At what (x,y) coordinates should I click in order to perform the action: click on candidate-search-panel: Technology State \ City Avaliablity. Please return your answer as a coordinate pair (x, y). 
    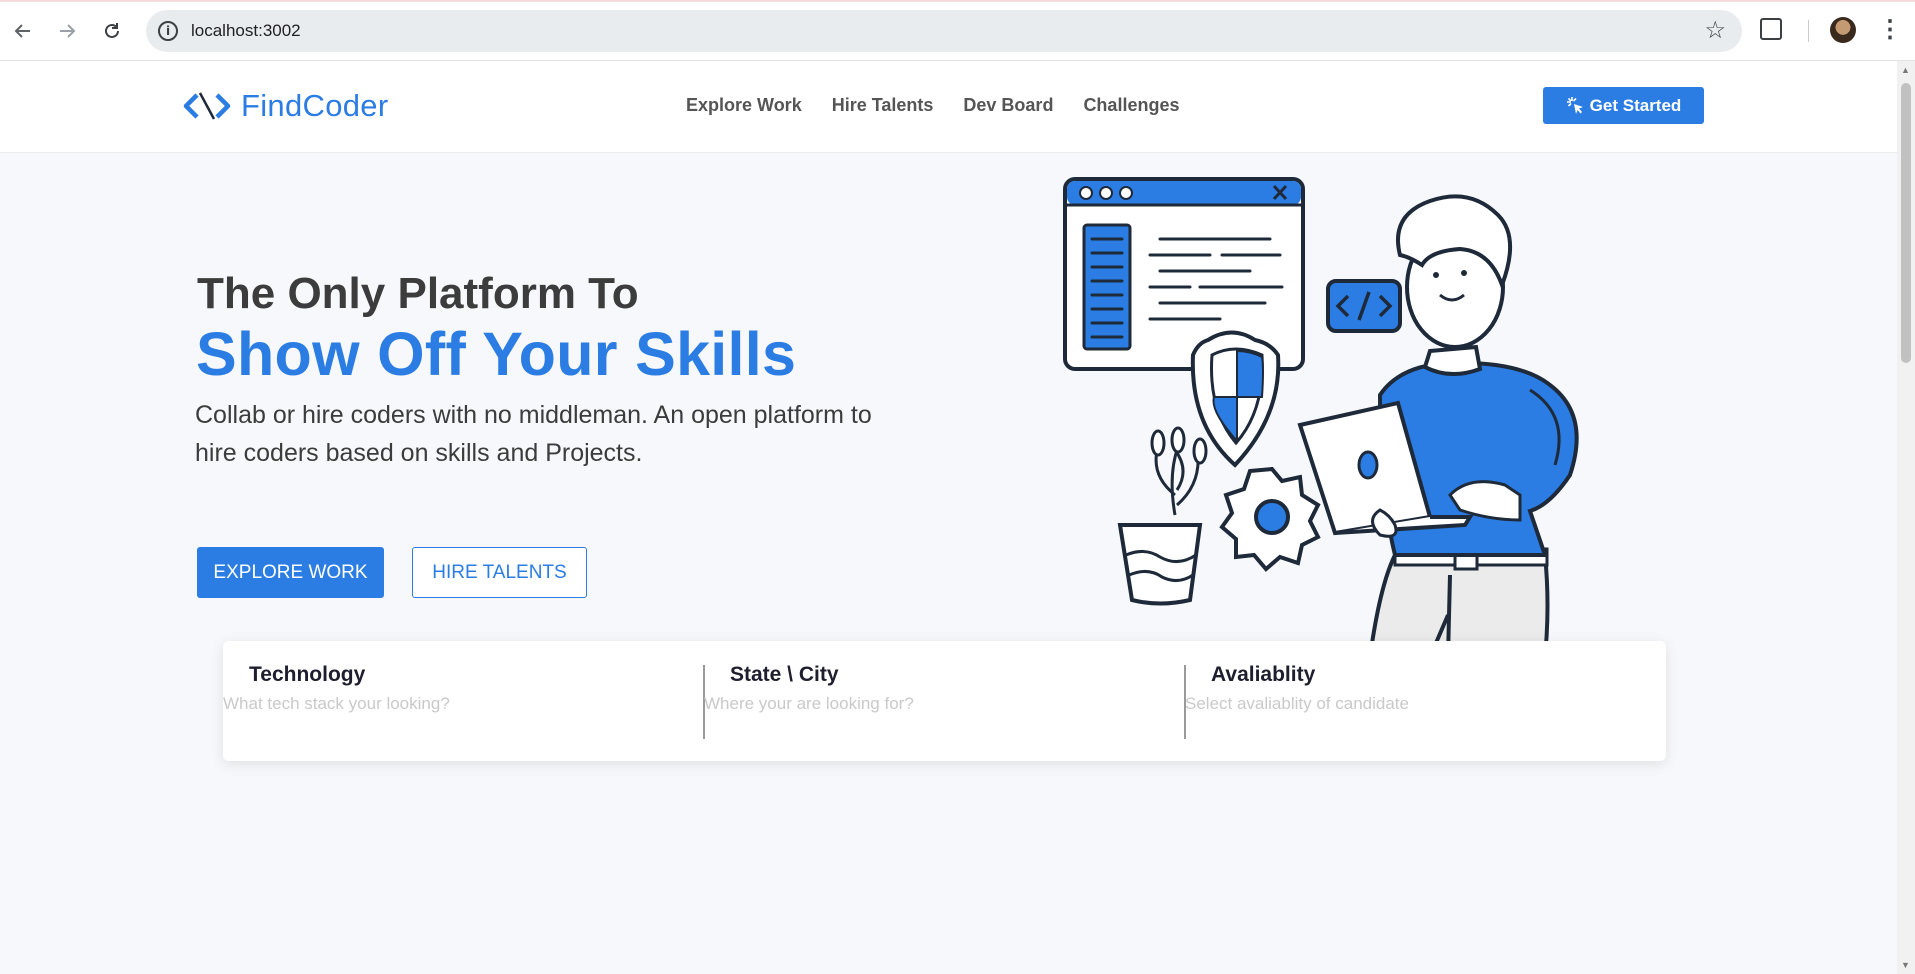
    Looking at the image, I should click on (944, 701).